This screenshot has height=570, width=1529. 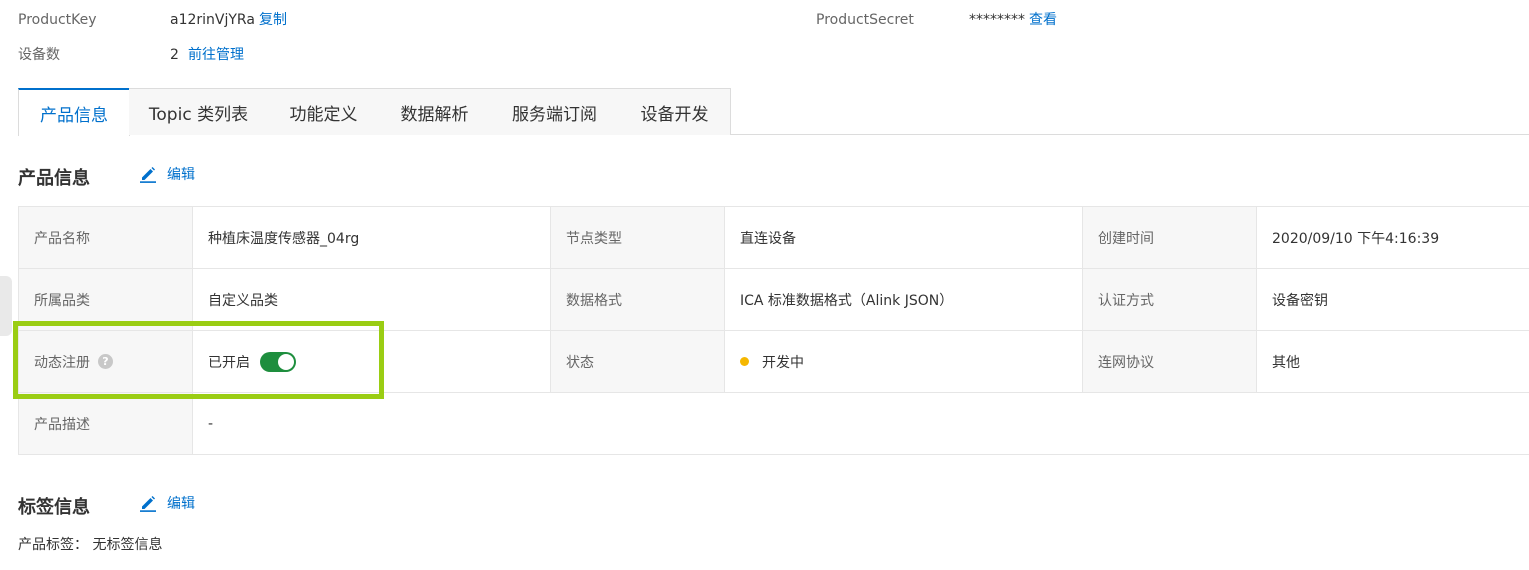 I want to click on auth-method-label: 认证方式, so click(x=1169, y=299).